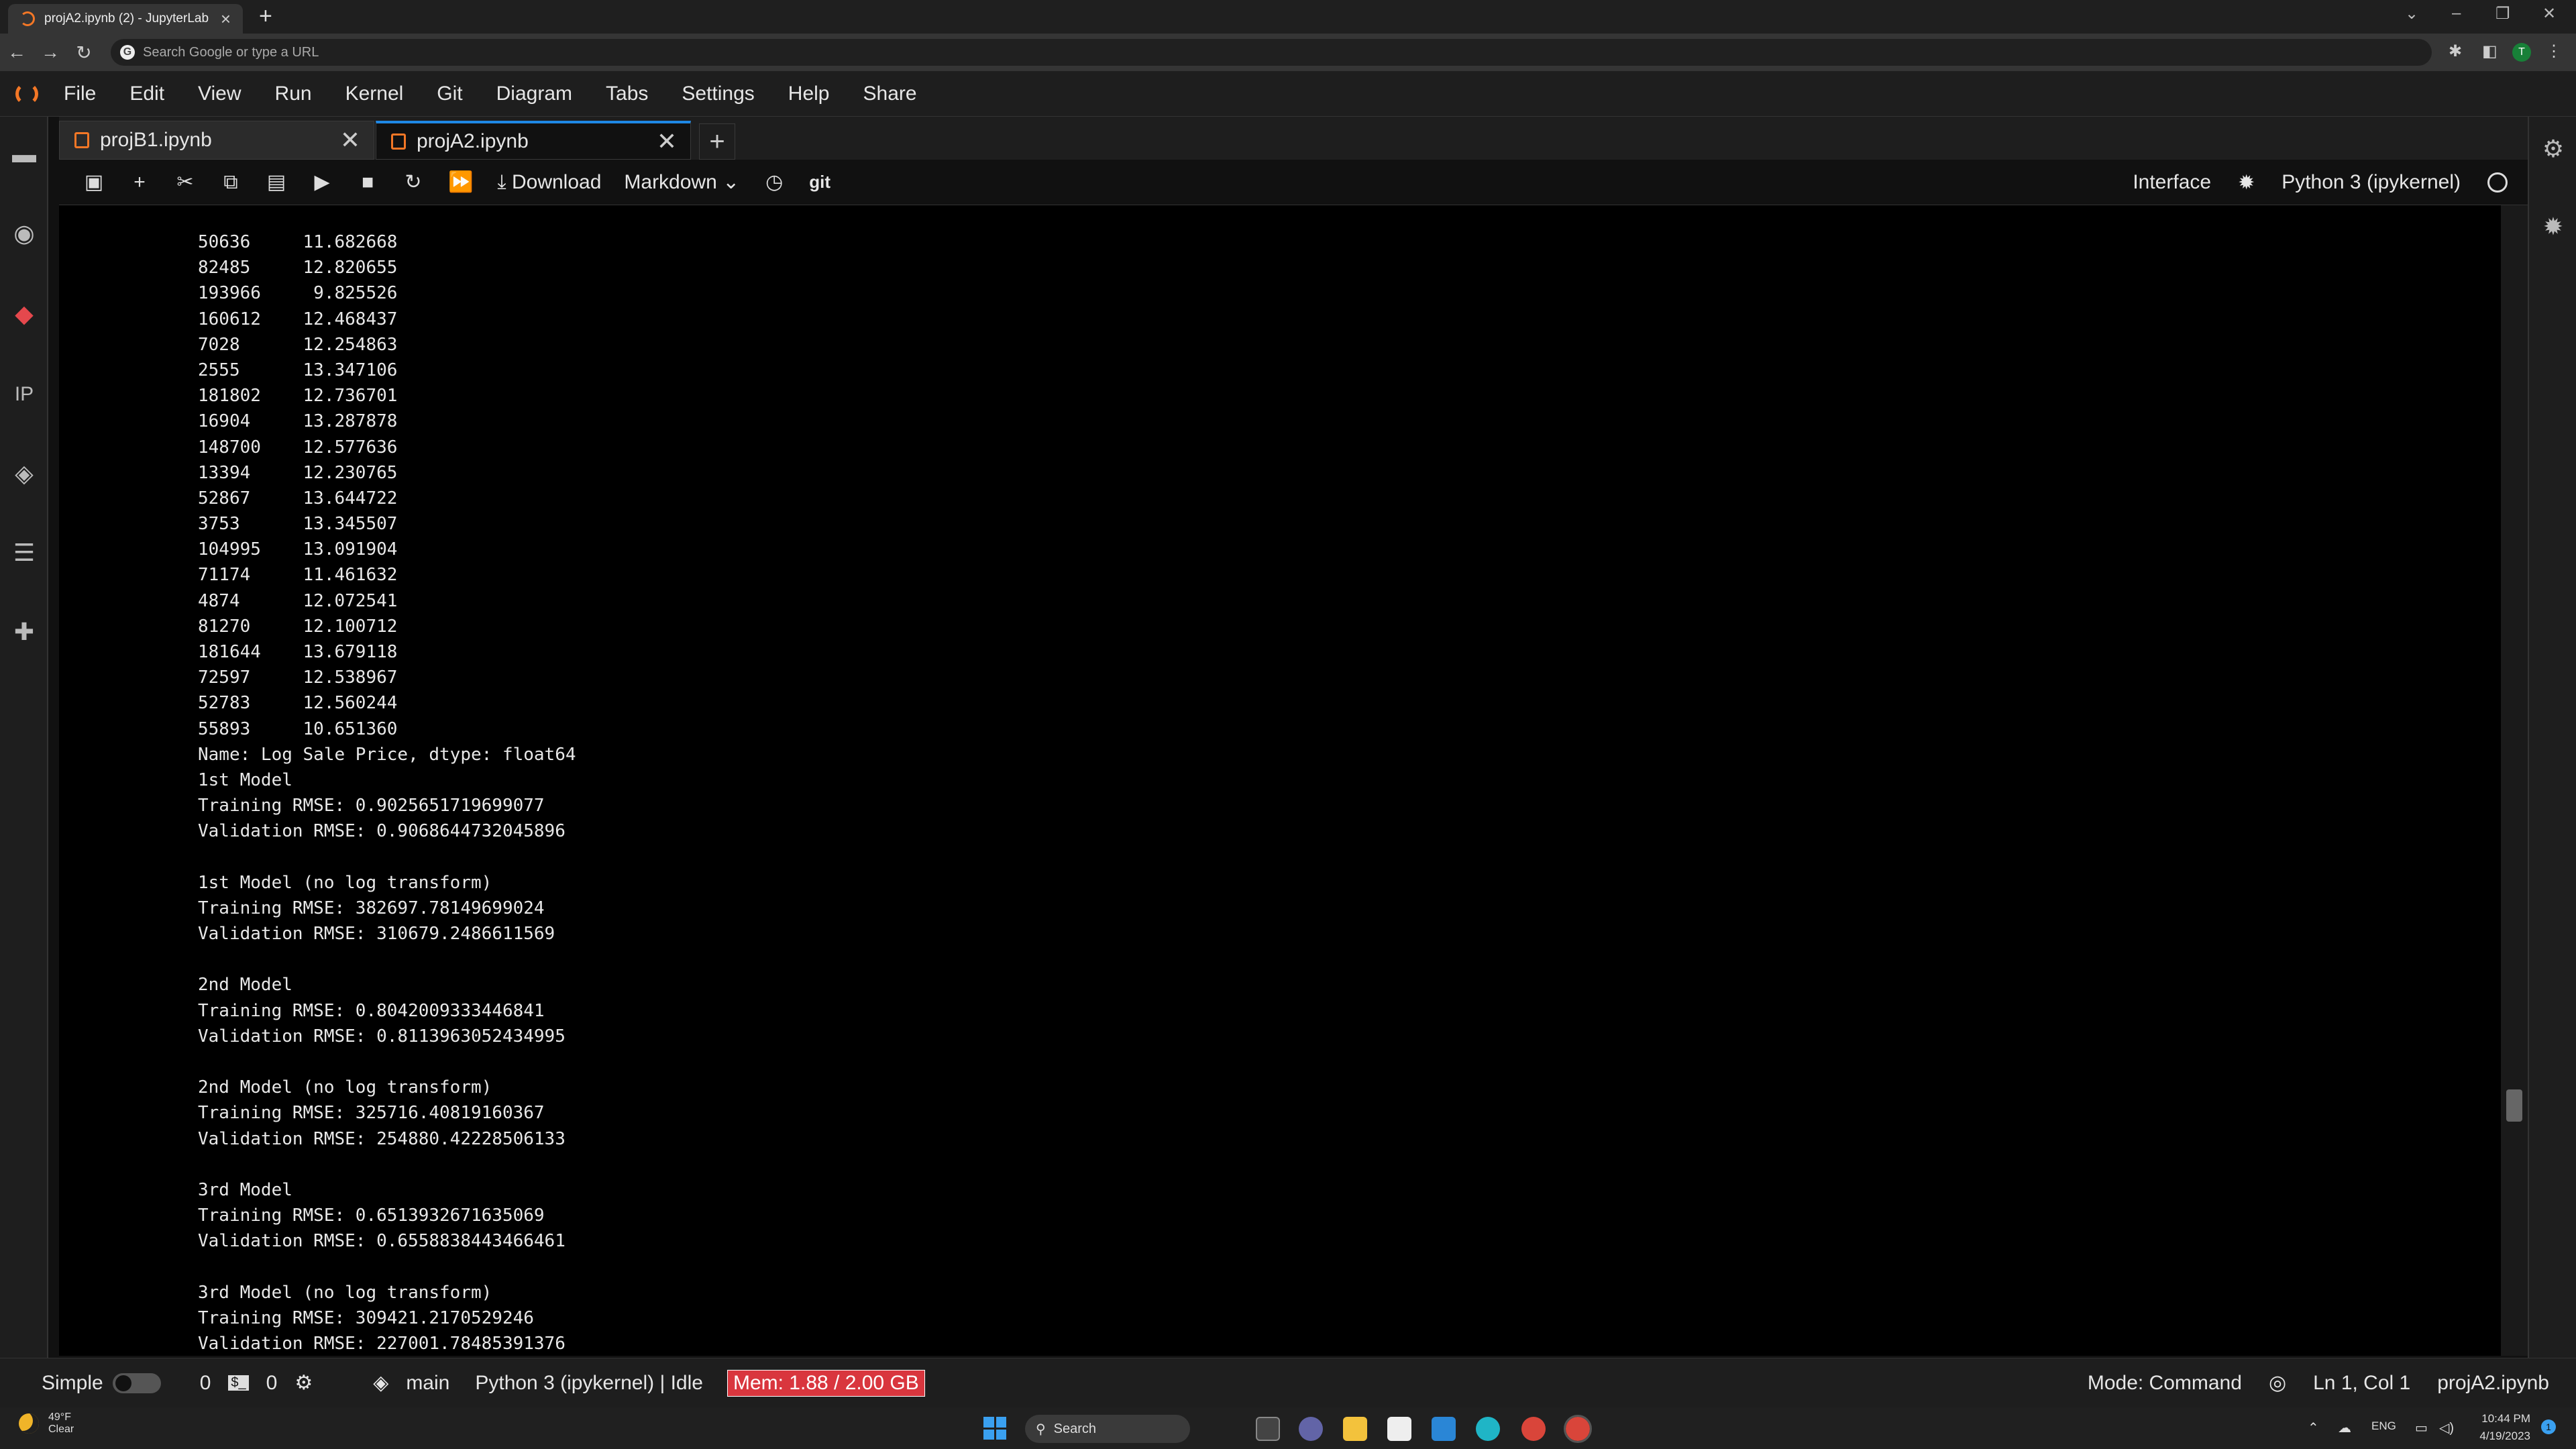  Describe the element at coordinates (2514, 780) in the screenshot. I see `scrollbar` at that location.